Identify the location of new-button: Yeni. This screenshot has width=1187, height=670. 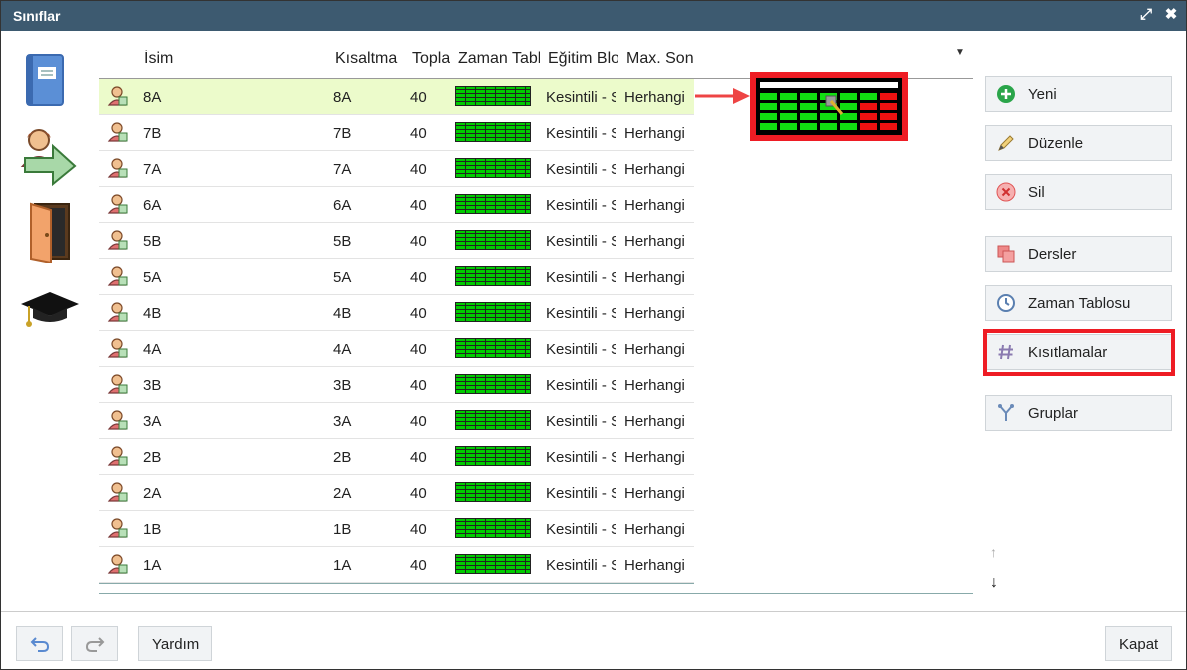
(1078, 94).